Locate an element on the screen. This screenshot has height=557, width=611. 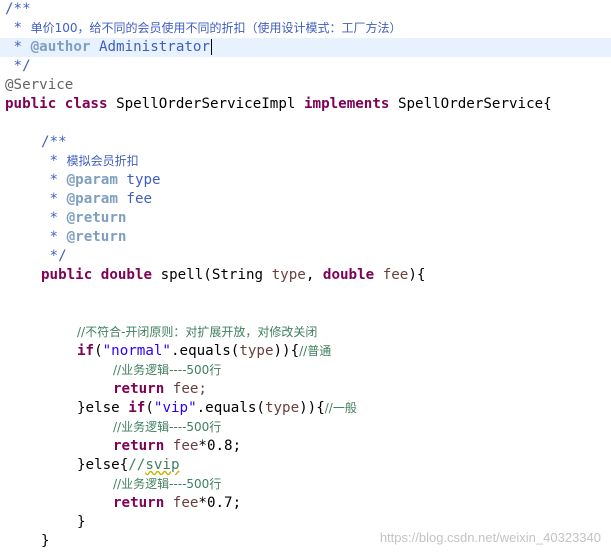
code-line-14: */ is located at coordinates (54, 256).